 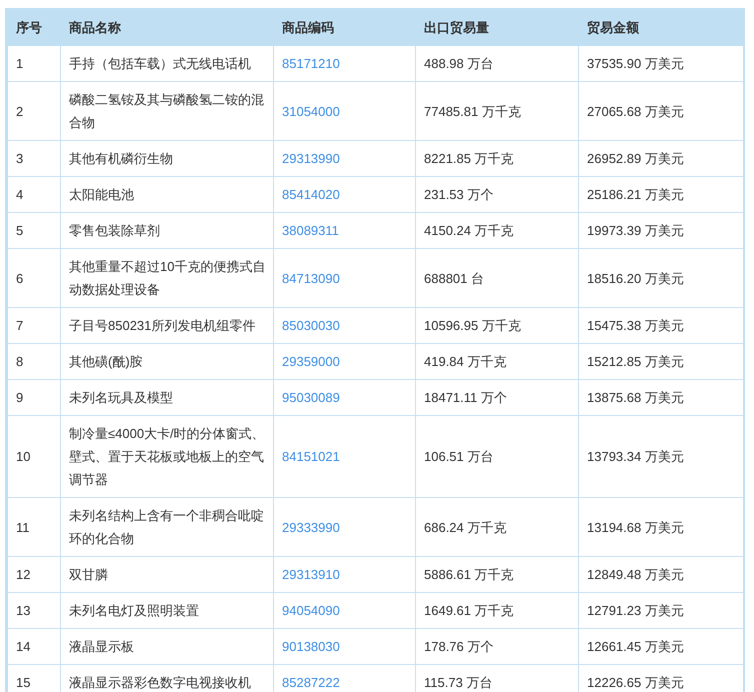 What do you see at coordinates (661, 27) in the screenshot?
I see `column-header: 贸易金额` at bounding box center [661, 27].